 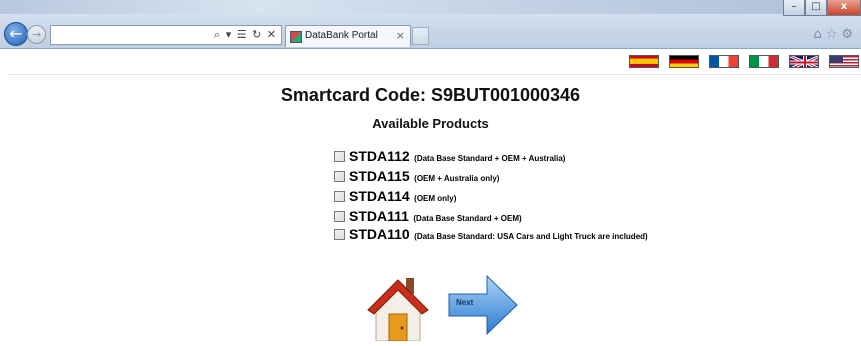 I want to click on available-products-title: Available Products, so click(x=430, y=123).